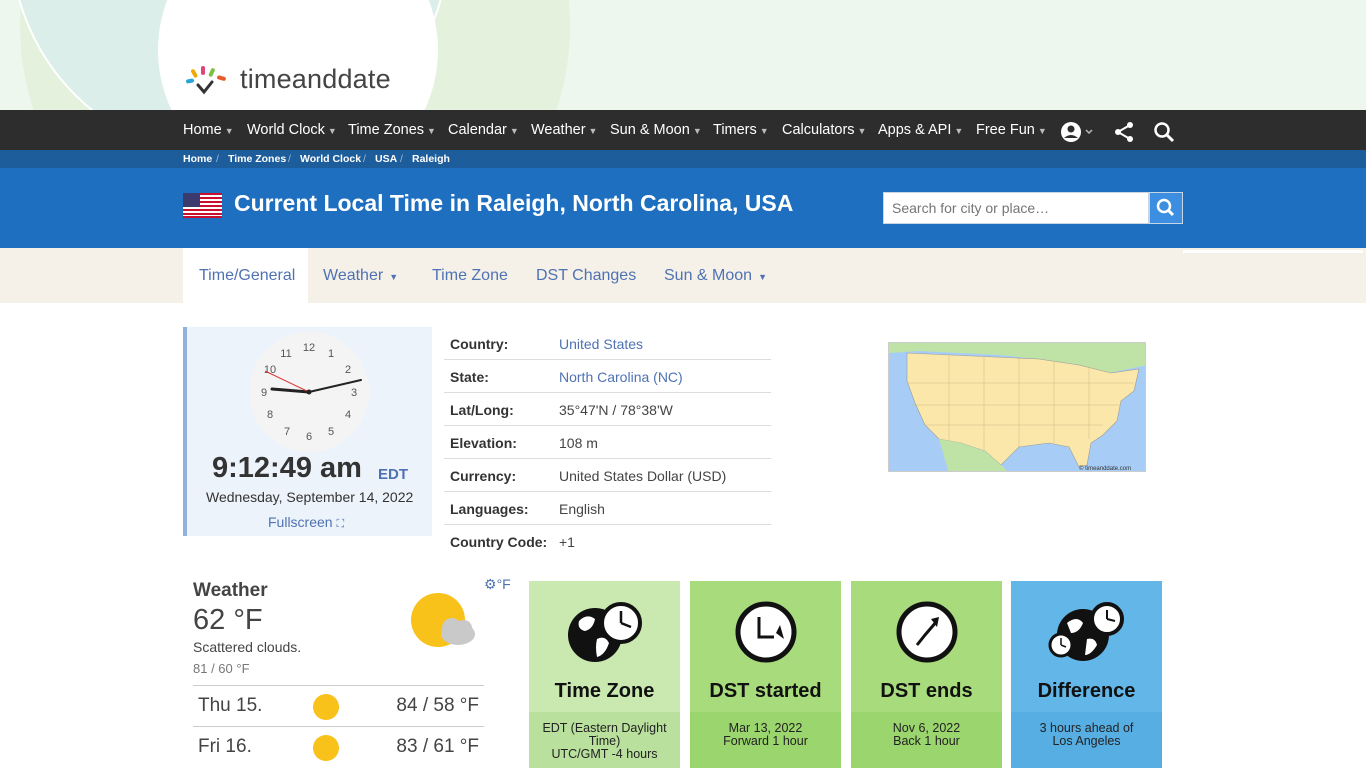 The image size is (1366, 768). I want to click on map-credit: © timeanddate.com, so click(1105, 468).